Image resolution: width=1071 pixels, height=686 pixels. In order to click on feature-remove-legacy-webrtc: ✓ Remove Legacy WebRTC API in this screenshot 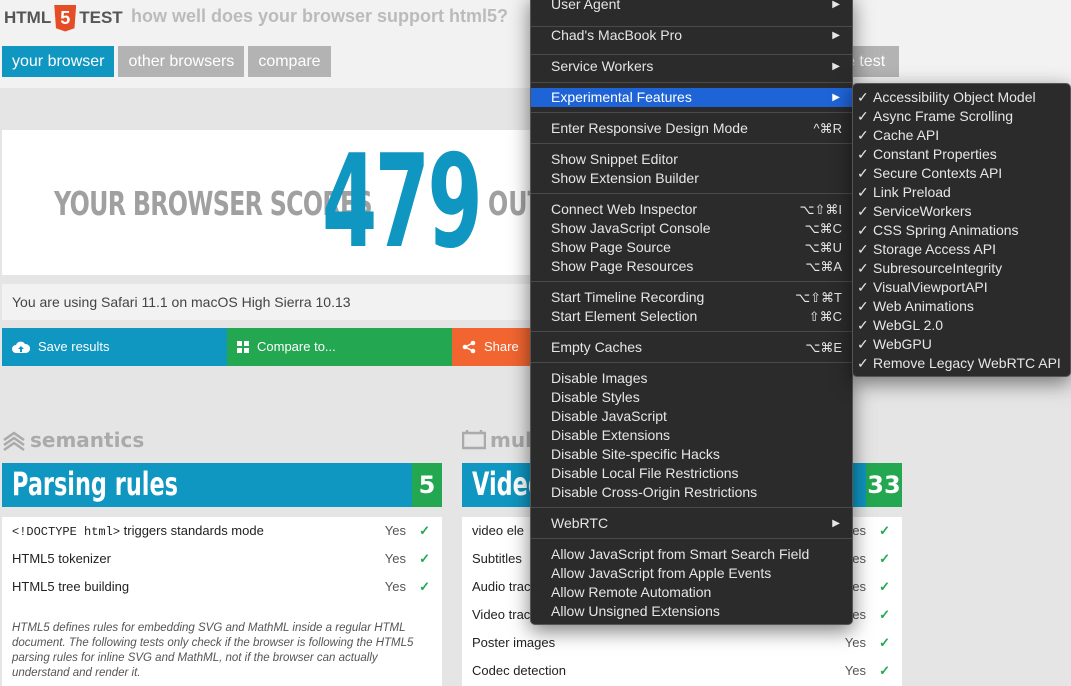, I will do `click(961, 363)`.